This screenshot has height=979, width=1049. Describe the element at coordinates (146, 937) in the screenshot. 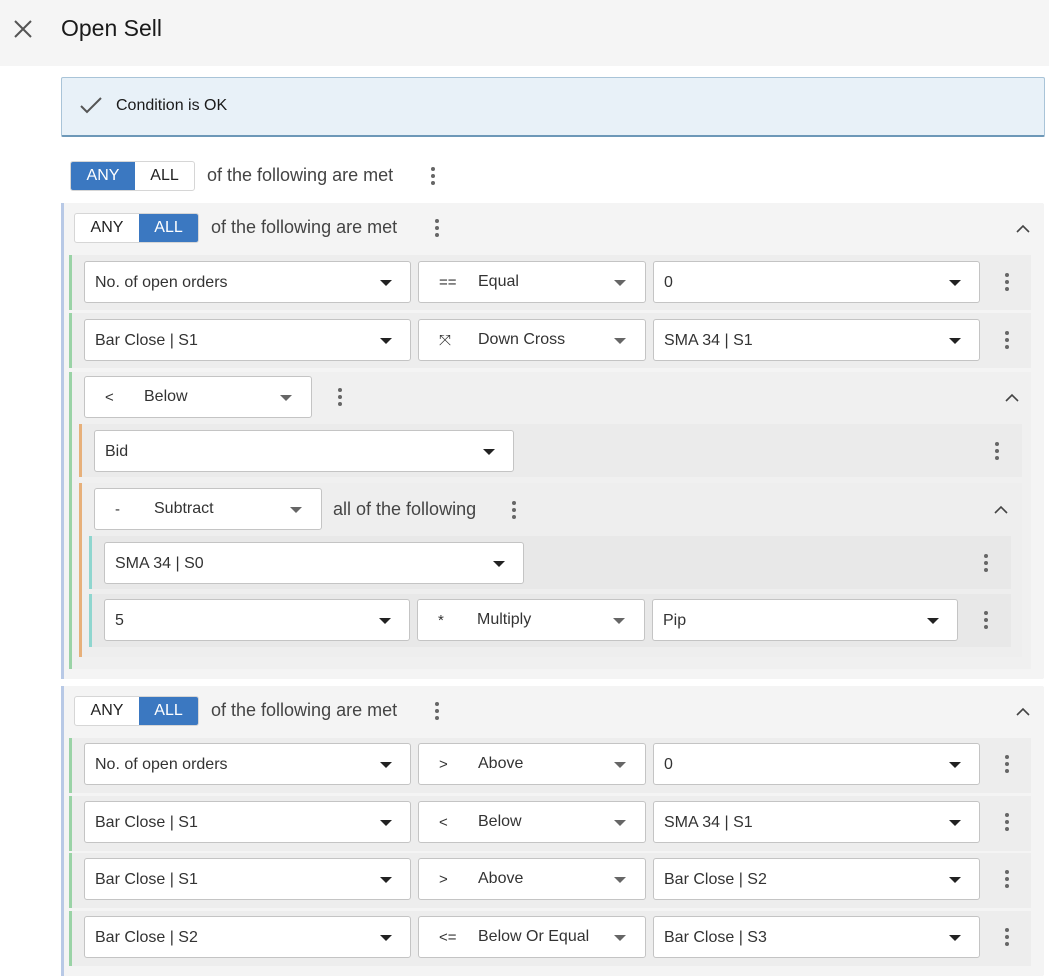

I see `select-value: Bar Close | S2` at that location.